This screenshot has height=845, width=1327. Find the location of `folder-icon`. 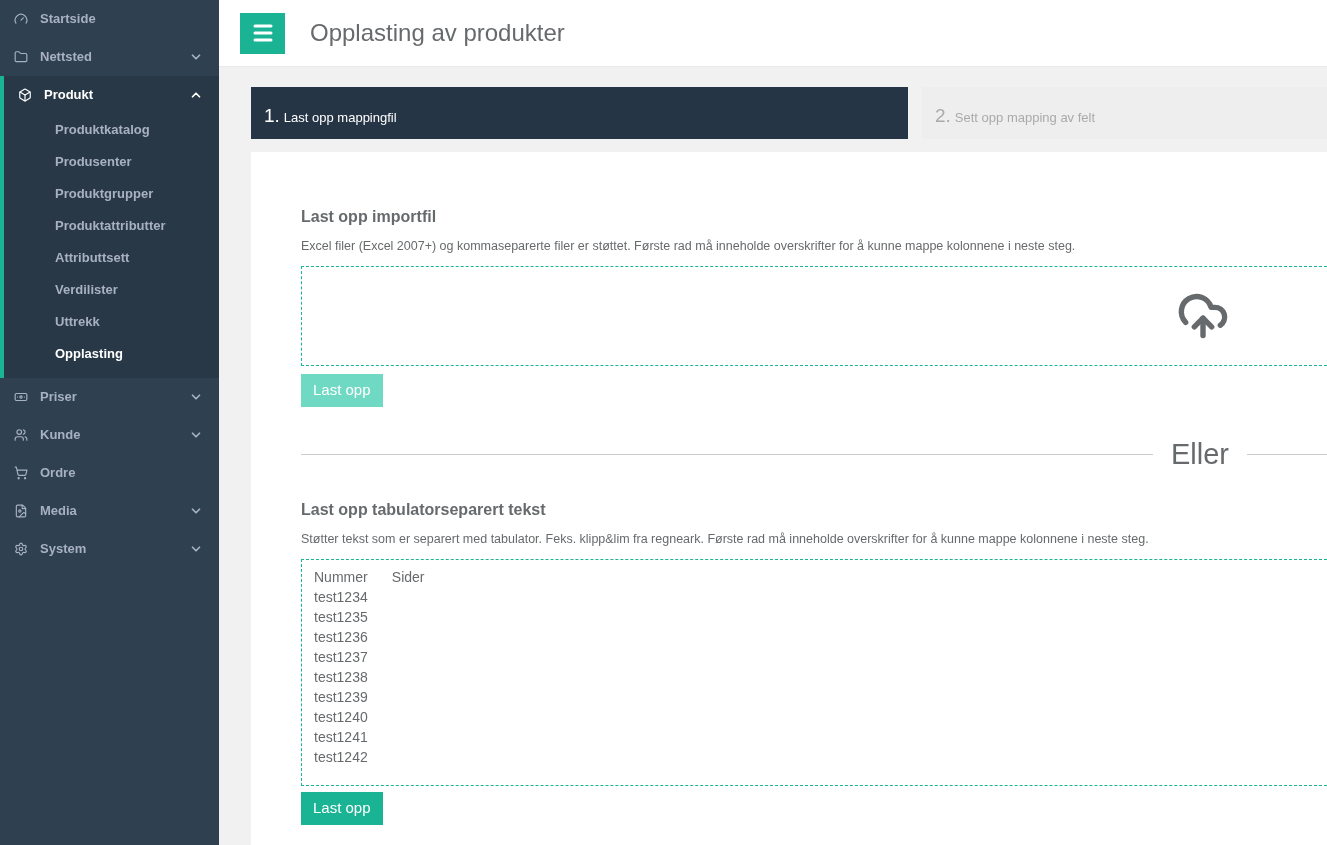

folder-icon is located at coordinates (21, 57).